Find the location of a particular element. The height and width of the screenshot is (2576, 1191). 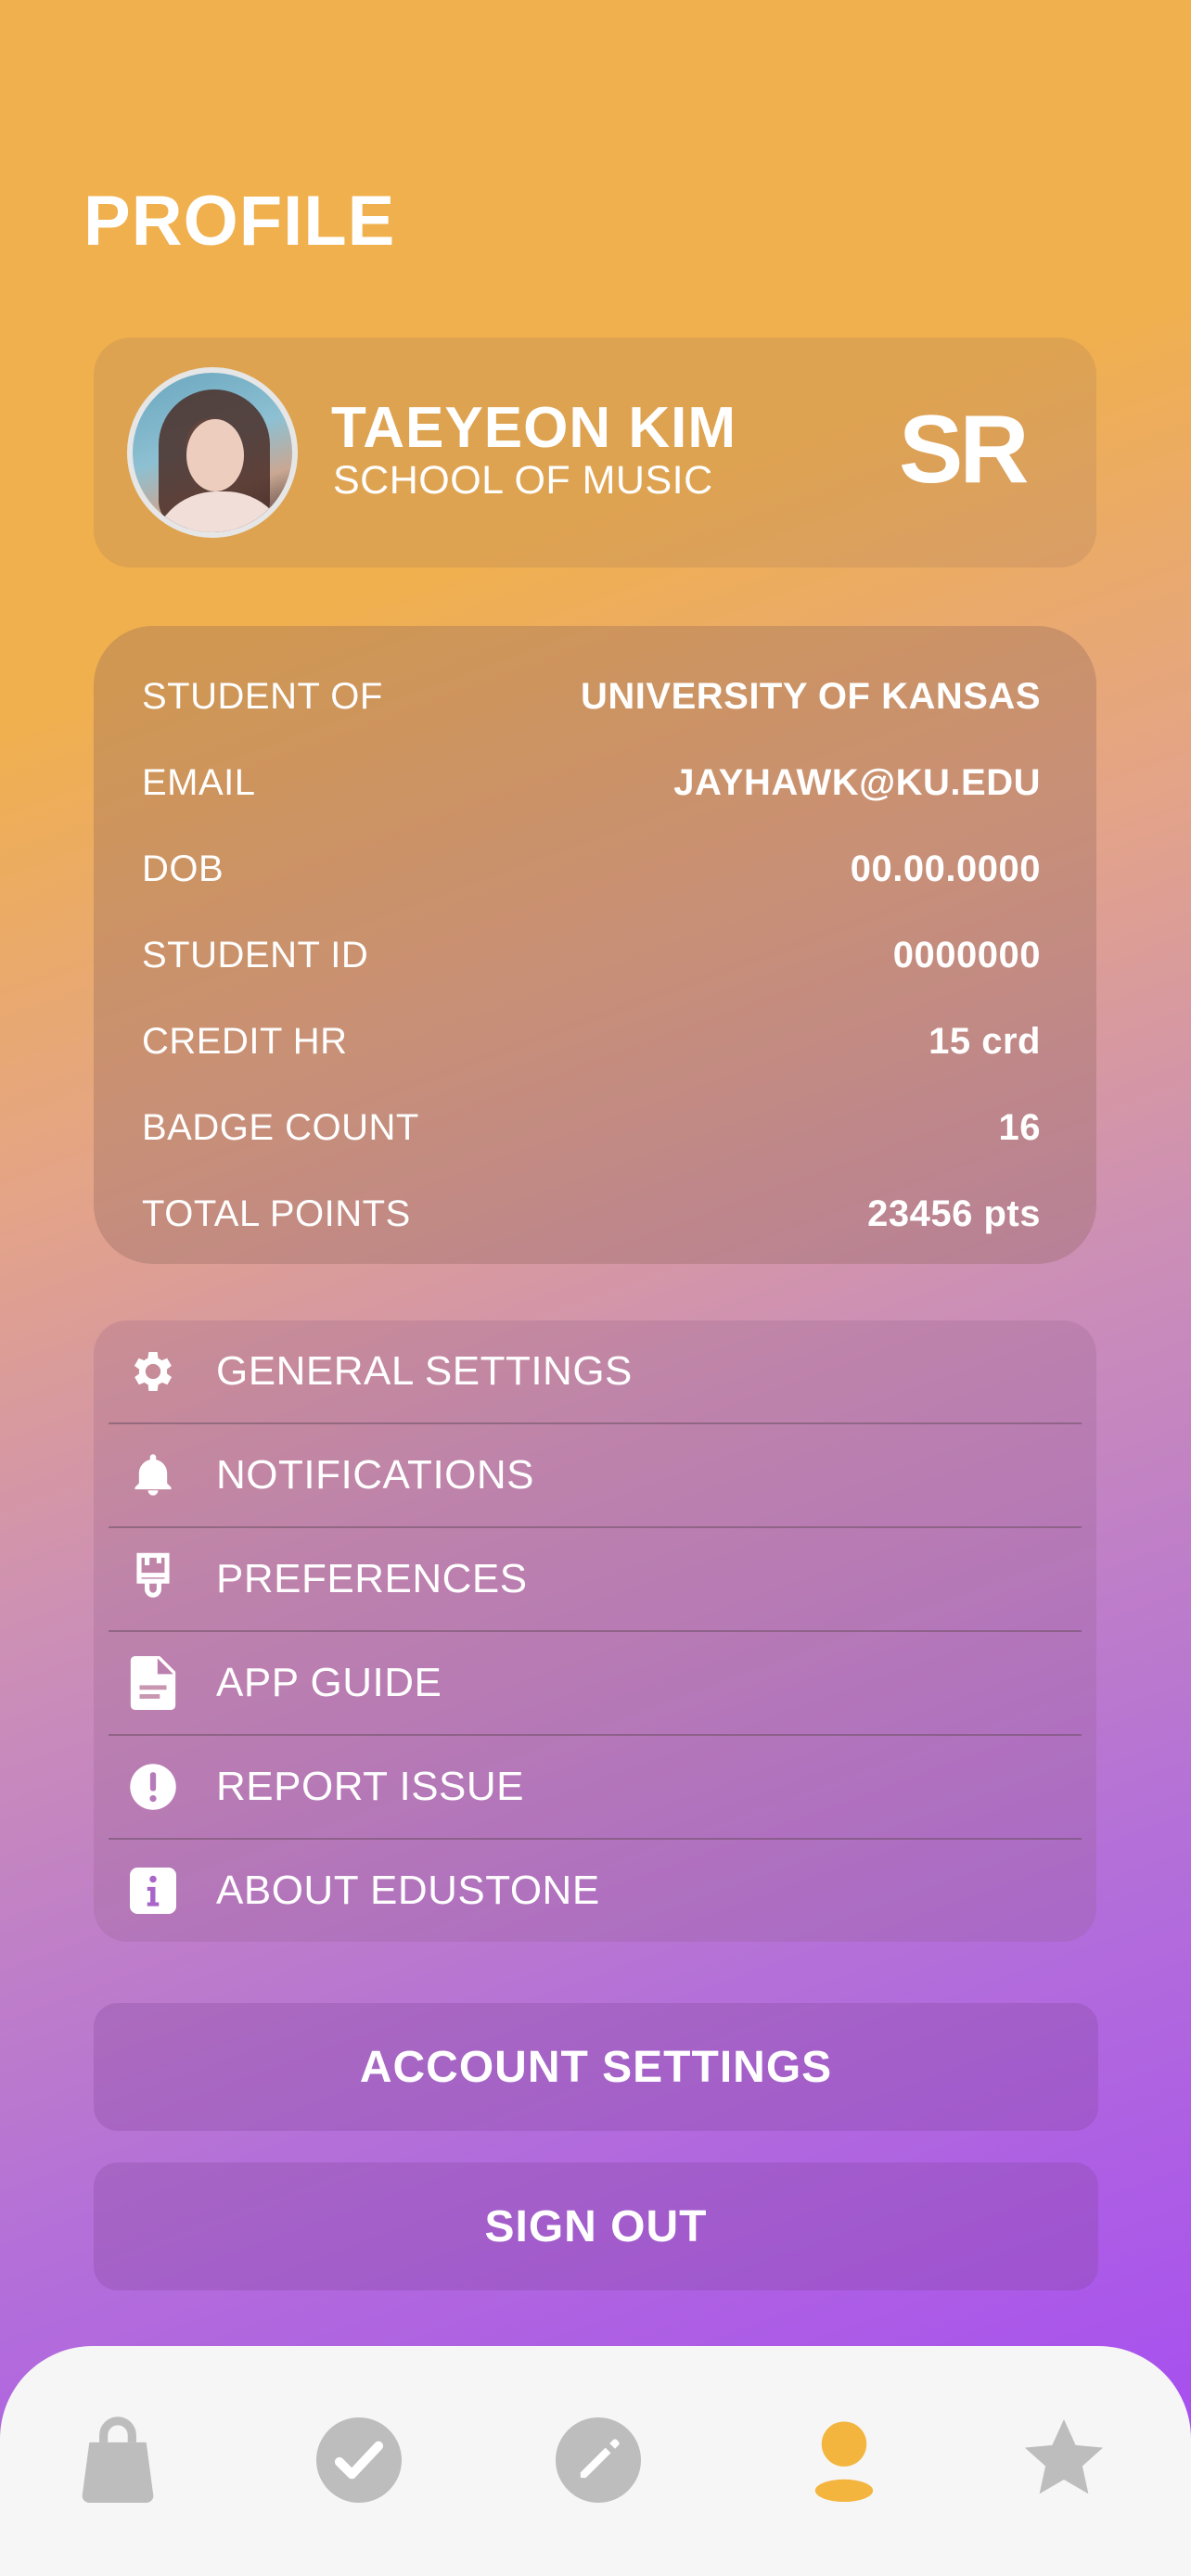

info-label: STUDENT OF is located at coordinates (262, 696).